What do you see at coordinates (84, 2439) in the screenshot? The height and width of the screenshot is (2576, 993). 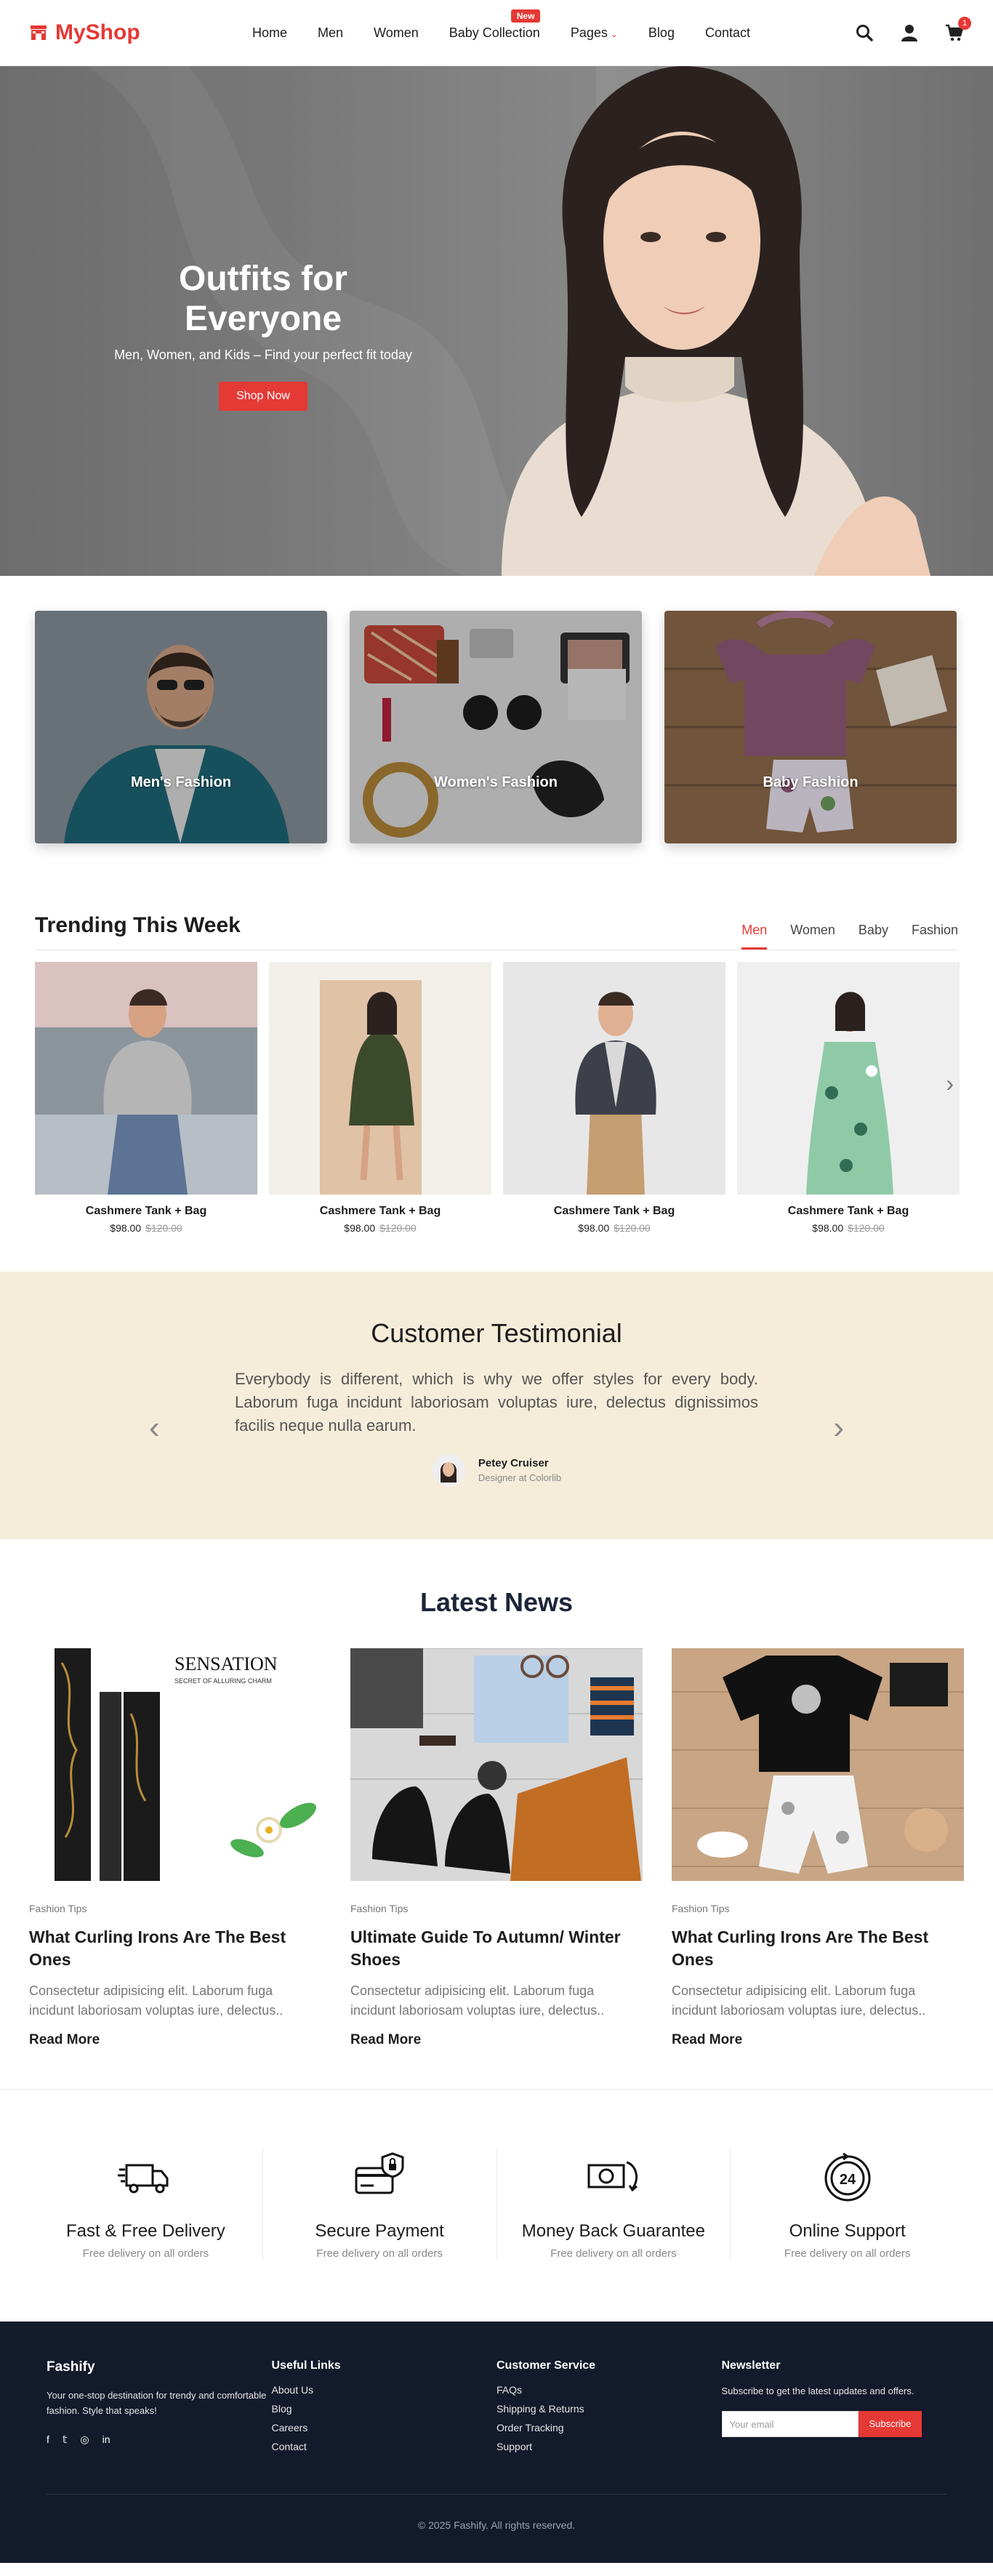 I see `instagram-icon: ◎` at bounding box center [84, 2439].